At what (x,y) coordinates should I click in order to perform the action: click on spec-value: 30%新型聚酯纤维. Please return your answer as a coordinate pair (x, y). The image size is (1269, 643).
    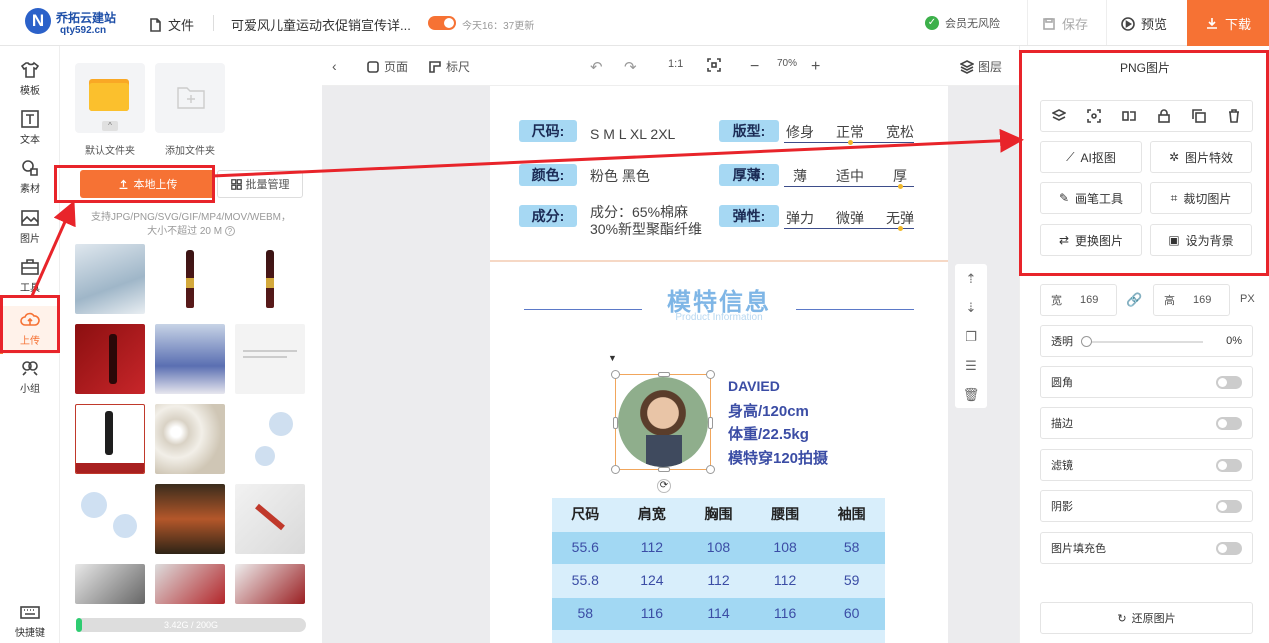
    Looking at the image, I should click on (646, 229).